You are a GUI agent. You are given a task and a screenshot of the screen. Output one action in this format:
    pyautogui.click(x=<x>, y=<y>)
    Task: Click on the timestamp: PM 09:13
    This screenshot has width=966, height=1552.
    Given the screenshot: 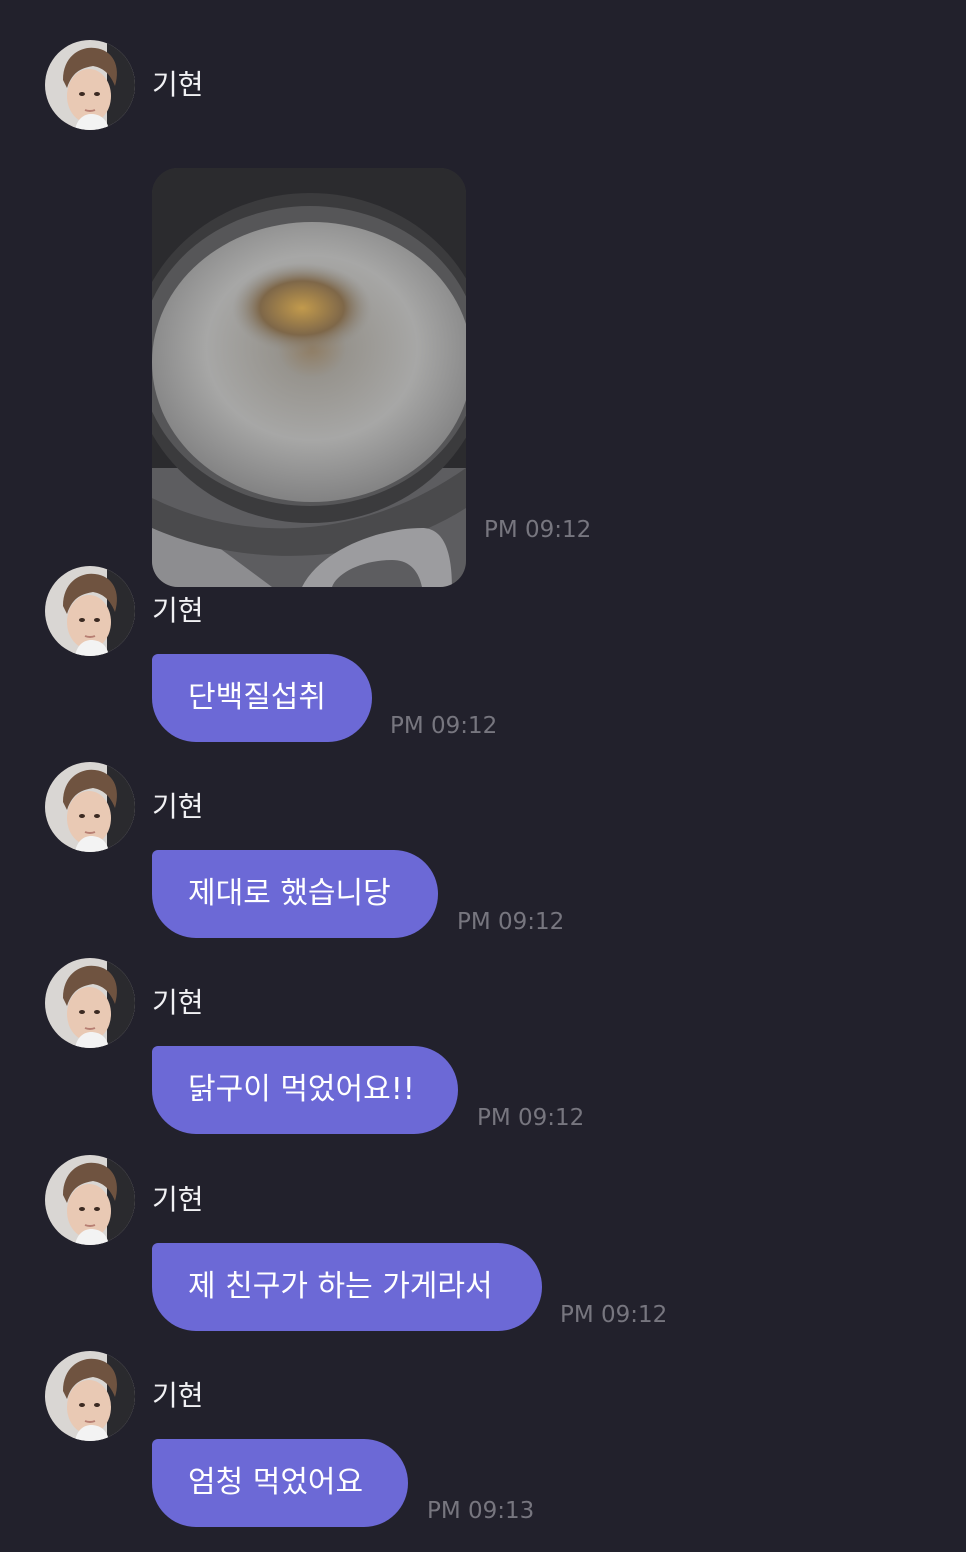 What is the action you would take?
    pyautogui.click(x=481, y=1511)
    